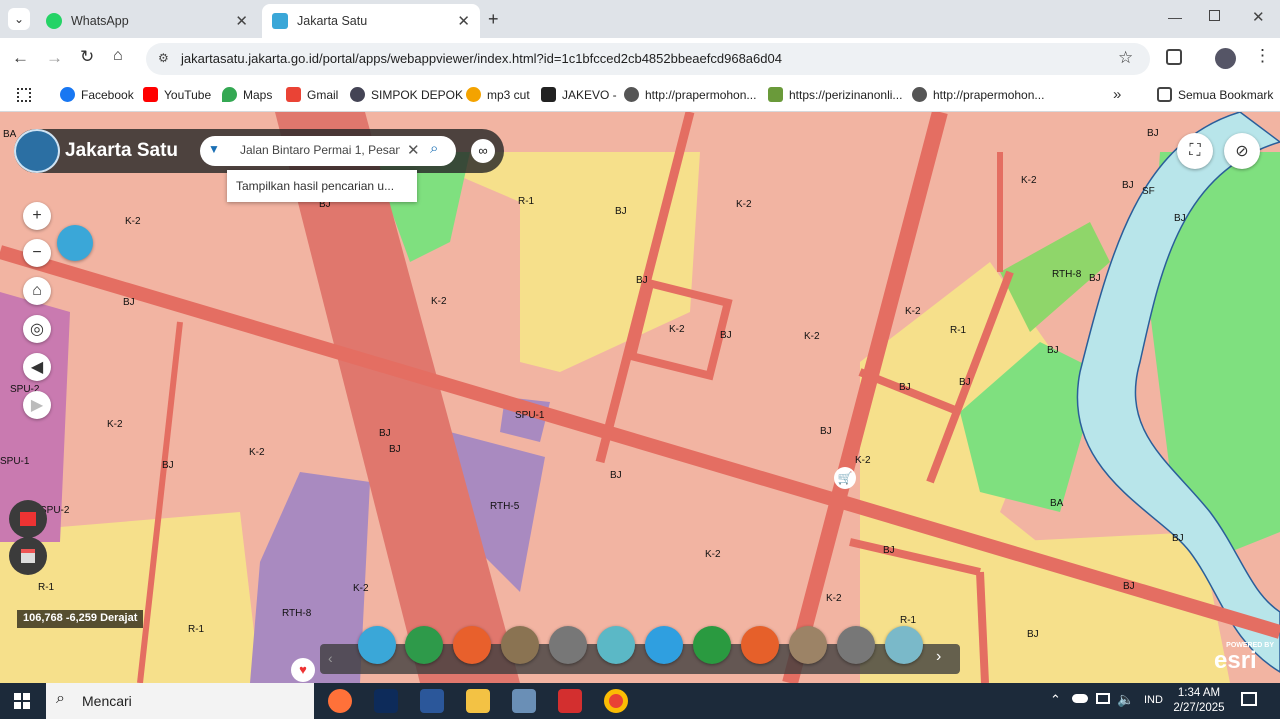 This screenshot has width=1280, height=719. What do you see at coordinates (845, 478) in the screenshot?
I see `shopping-cart-icon: 🛒` at bounding box center [845, 478].